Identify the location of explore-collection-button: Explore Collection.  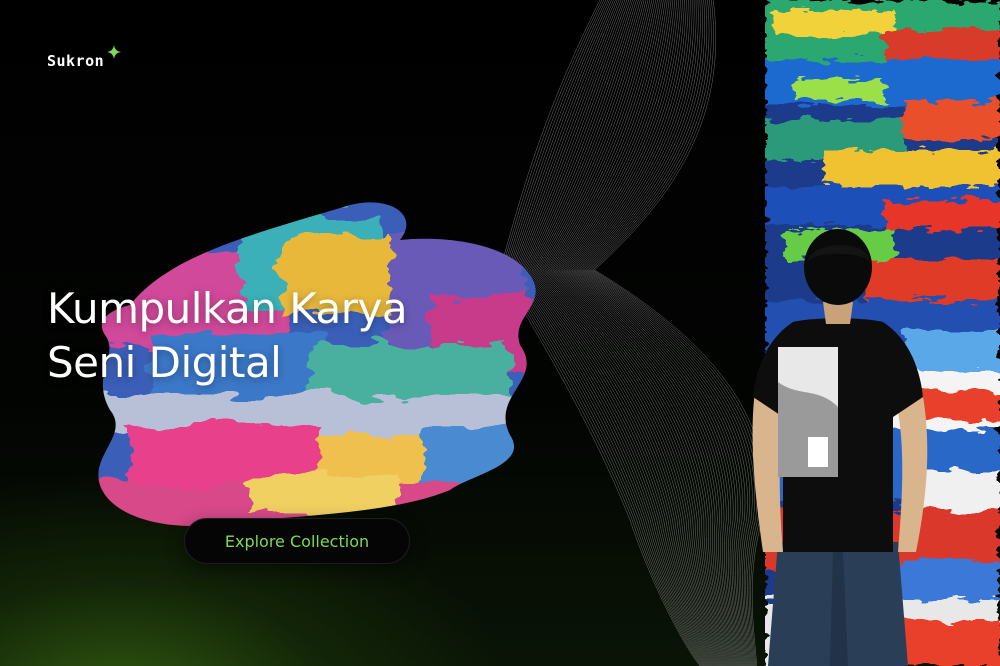
(297, 541).